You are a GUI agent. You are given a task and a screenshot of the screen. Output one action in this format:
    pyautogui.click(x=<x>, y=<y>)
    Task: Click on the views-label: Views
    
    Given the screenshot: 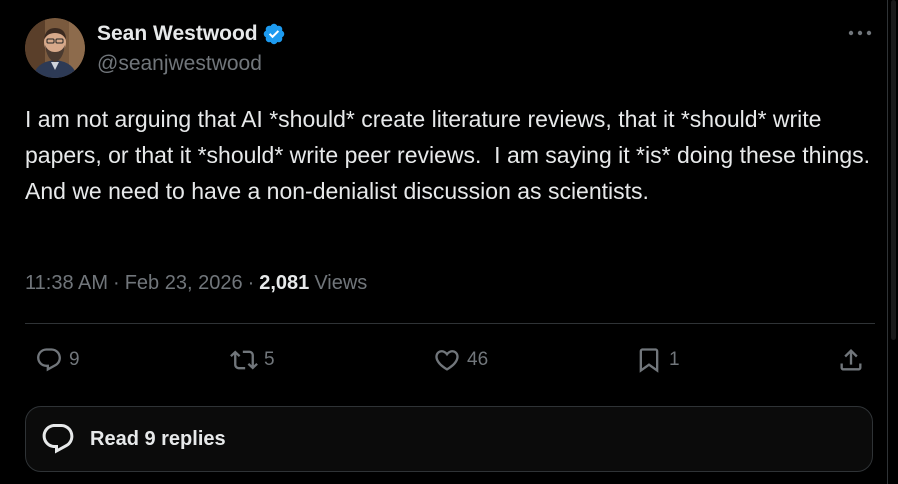 What is the action you would take?
    pyautogui.click(x=341, y=283)
    